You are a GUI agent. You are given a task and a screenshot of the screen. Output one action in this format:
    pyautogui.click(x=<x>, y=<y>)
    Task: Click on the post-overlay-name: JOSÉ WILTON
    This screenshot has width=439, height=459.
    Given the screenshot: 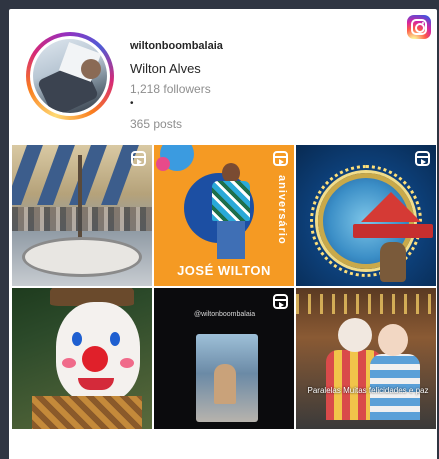 What is the action you would take?
    pyautogui.click(x=224, y=270)
    